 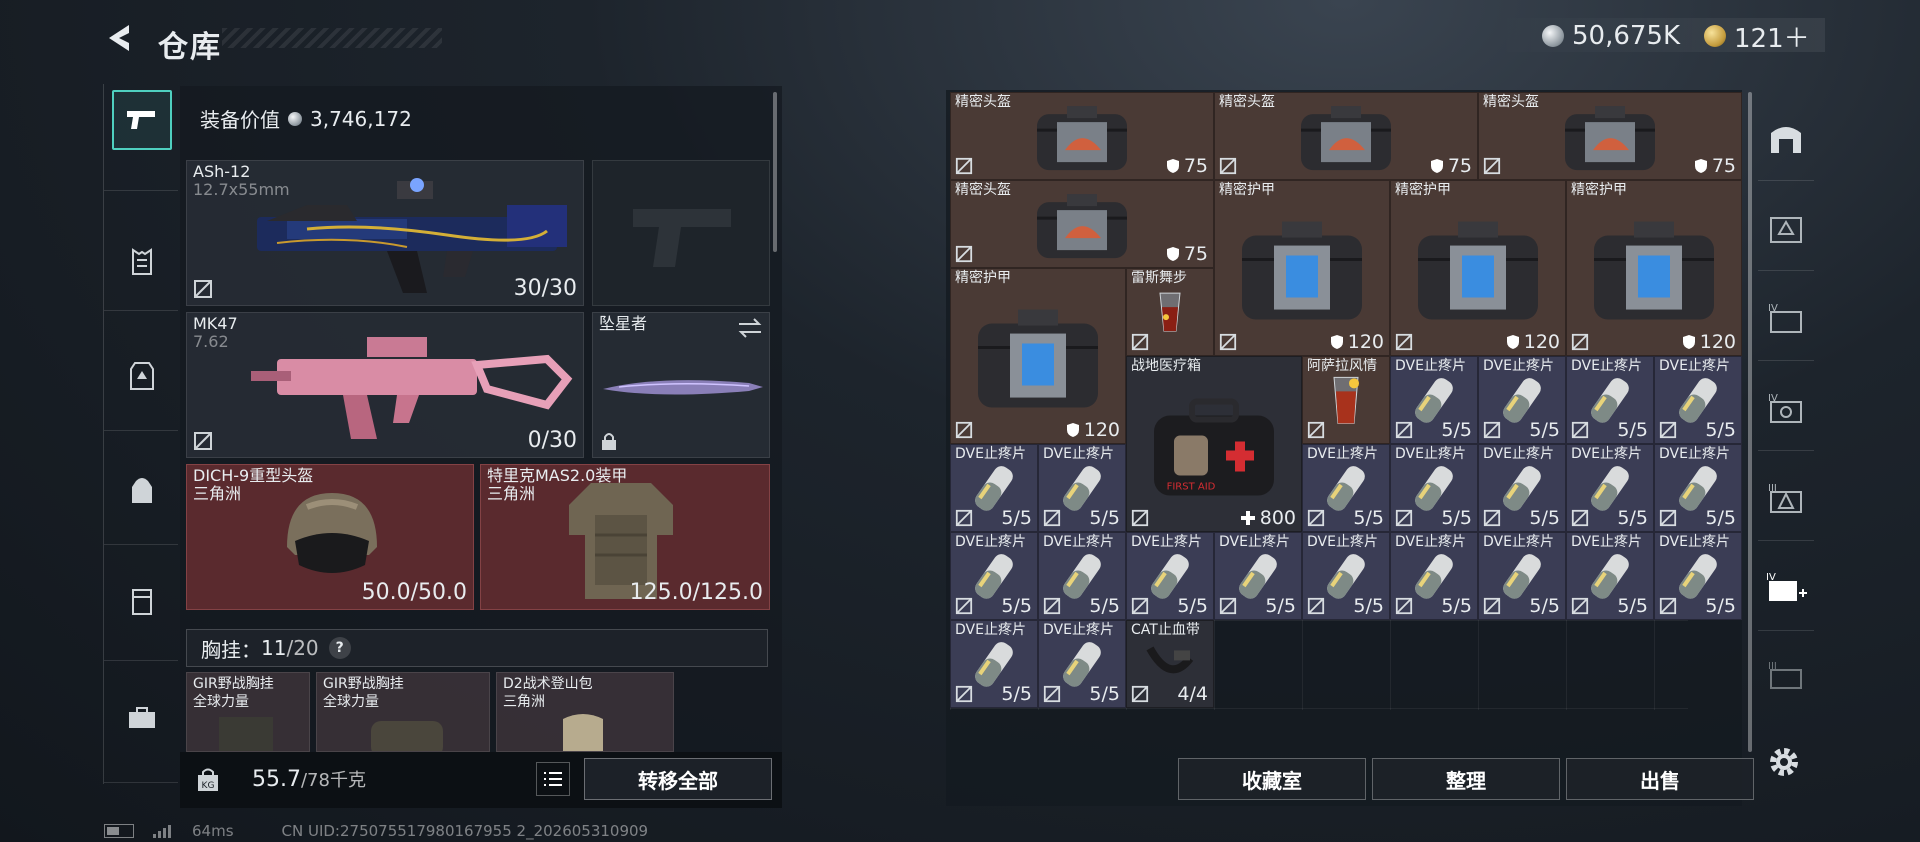 I want to click on value-coin-icon, so click(x=295, y=118).